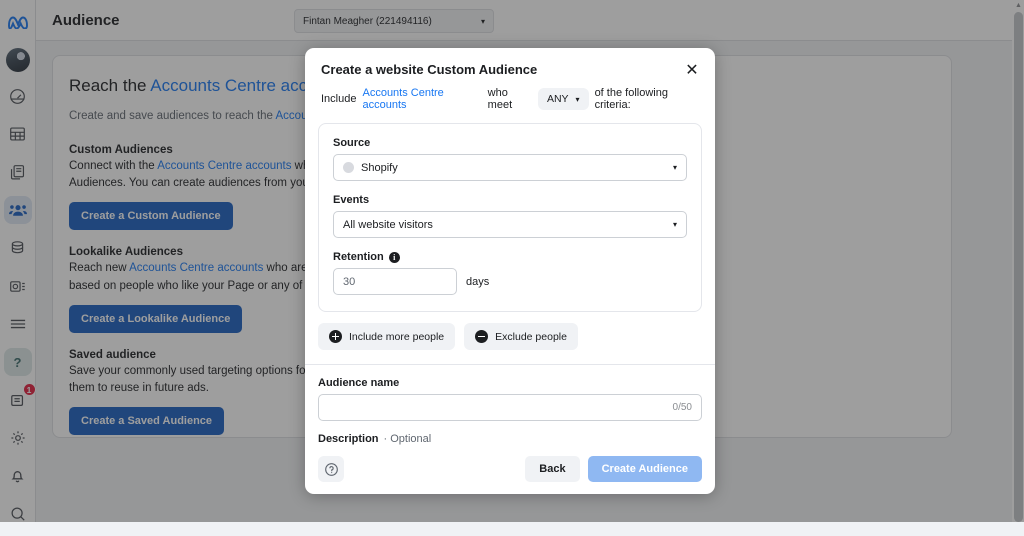 The height and width of the screenshot is (536, 1024). I want to click on back-button: Back, so click(552, 469).